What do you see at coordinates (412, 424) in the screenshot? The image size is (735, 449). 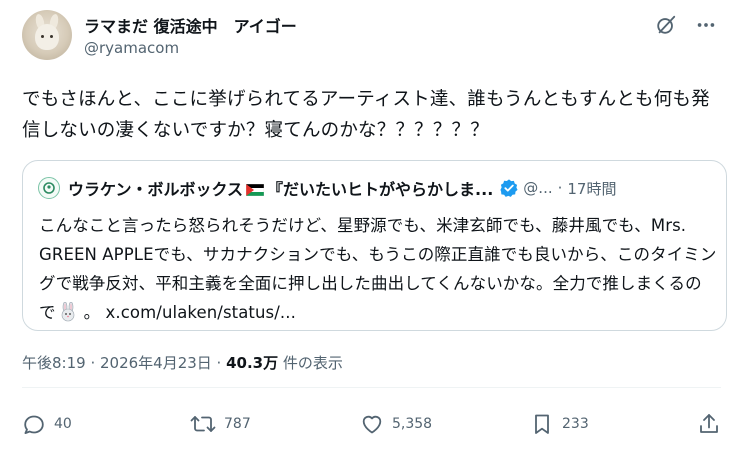 I see `like-count: 5,358` at bounding box center [412, 424].